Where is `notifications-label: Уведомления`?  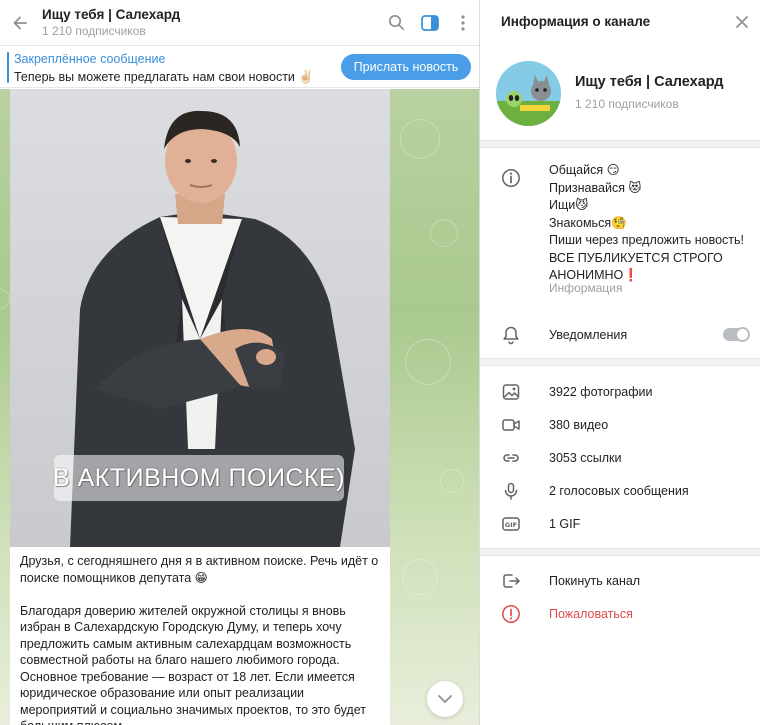
notifications-label: Уведомления is located at coordinates (588, 335).